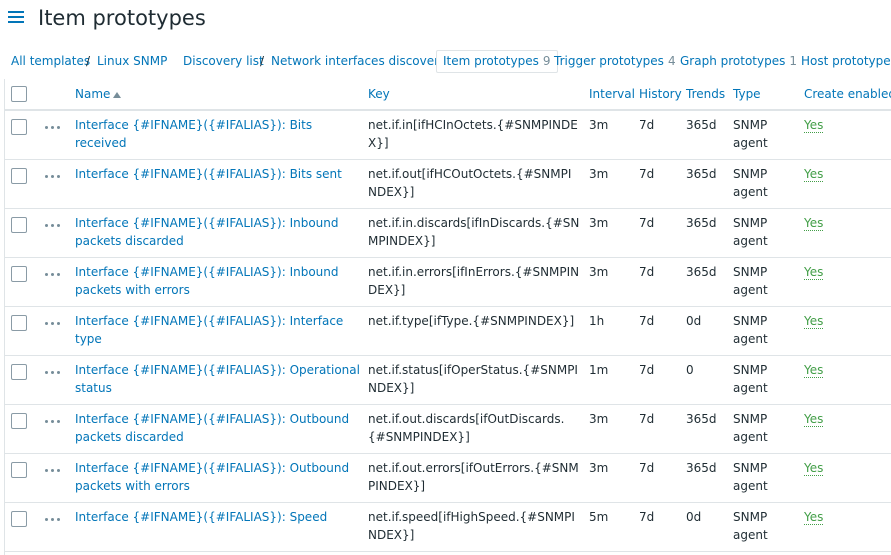 This screenshot has width=891, height=555. Describe the element at coordinates (705, 94) in the screenshot. I see `column-header-trends: Trends` at that location.